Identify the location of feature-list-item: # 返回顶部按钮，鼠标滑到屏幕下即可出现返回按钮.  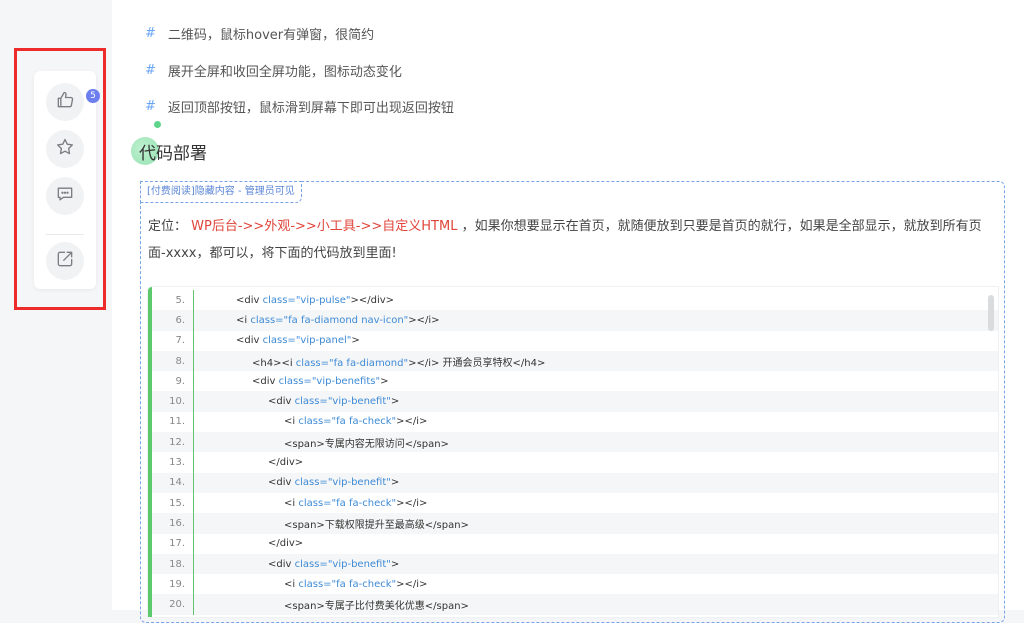
(299, 106).